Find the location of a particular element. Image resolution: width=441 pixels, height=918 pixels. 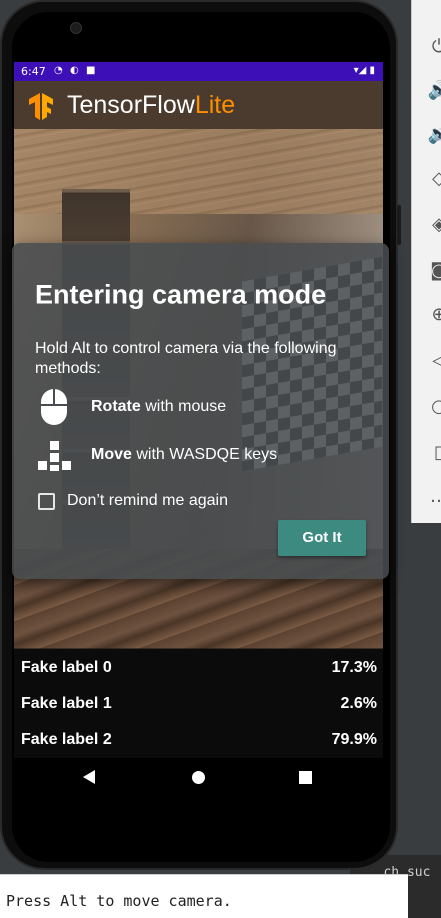

rotate-hint-text: Rotate with mouse is located at coordinates (158, 407).